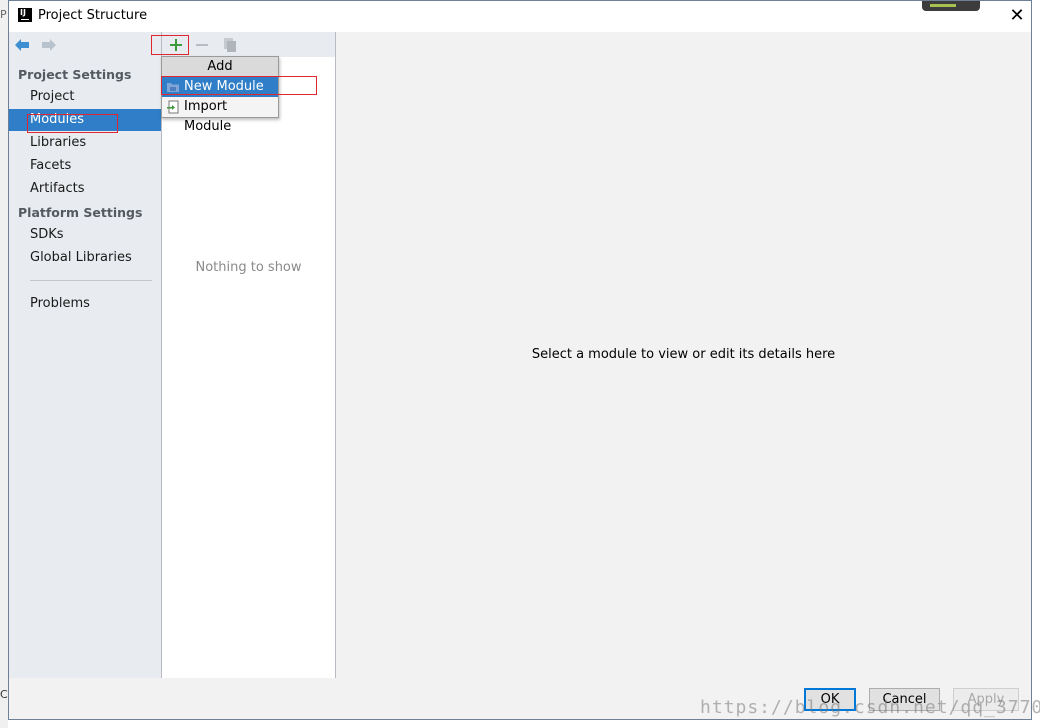 Image resolution: width=1040 pixels, height=728 pixels. Describe the element at coordinates (85, 235) in the screenshot. I see `sidebar-item-sdks: SDKs` at that location.